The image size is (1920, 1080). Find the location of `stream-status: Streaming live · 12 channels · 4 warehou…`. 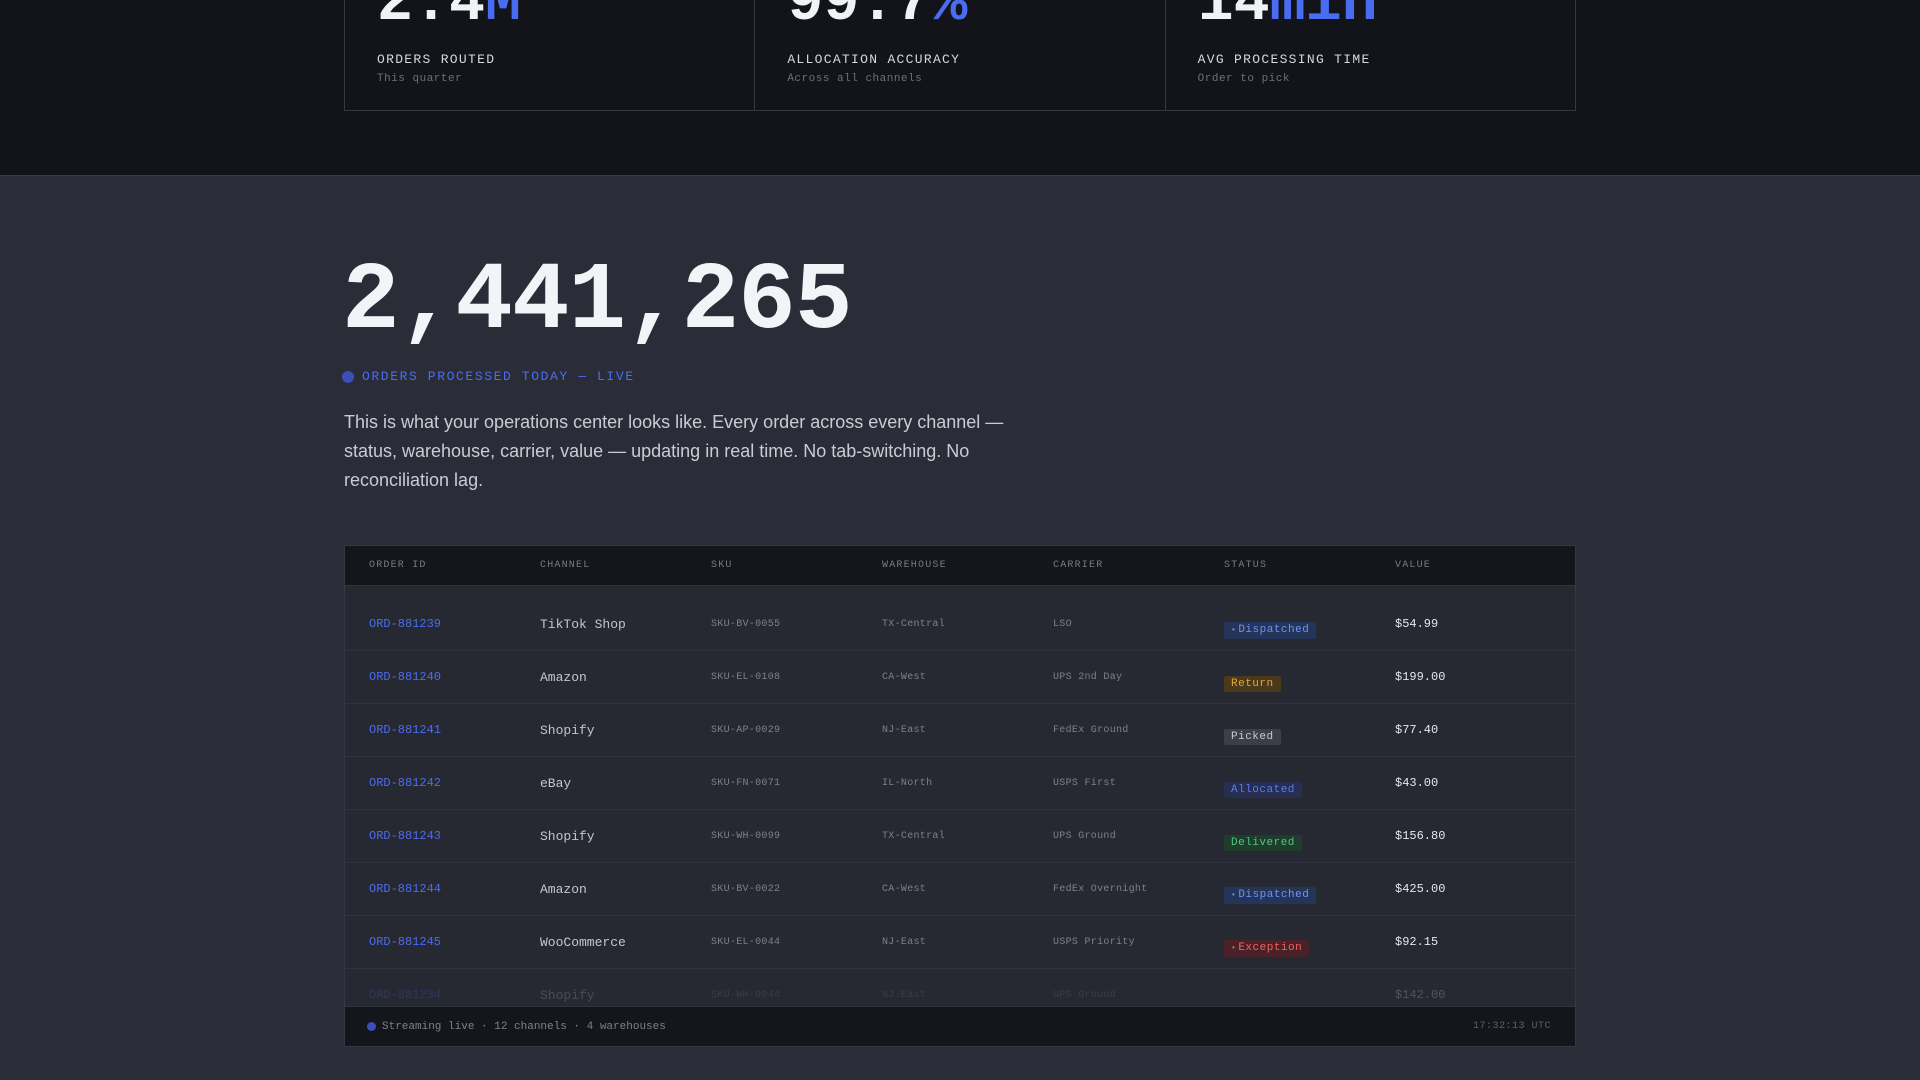

stream-status: Streaming live · 12 channels · 4 warehou… is located at coordinates (516, 1027).